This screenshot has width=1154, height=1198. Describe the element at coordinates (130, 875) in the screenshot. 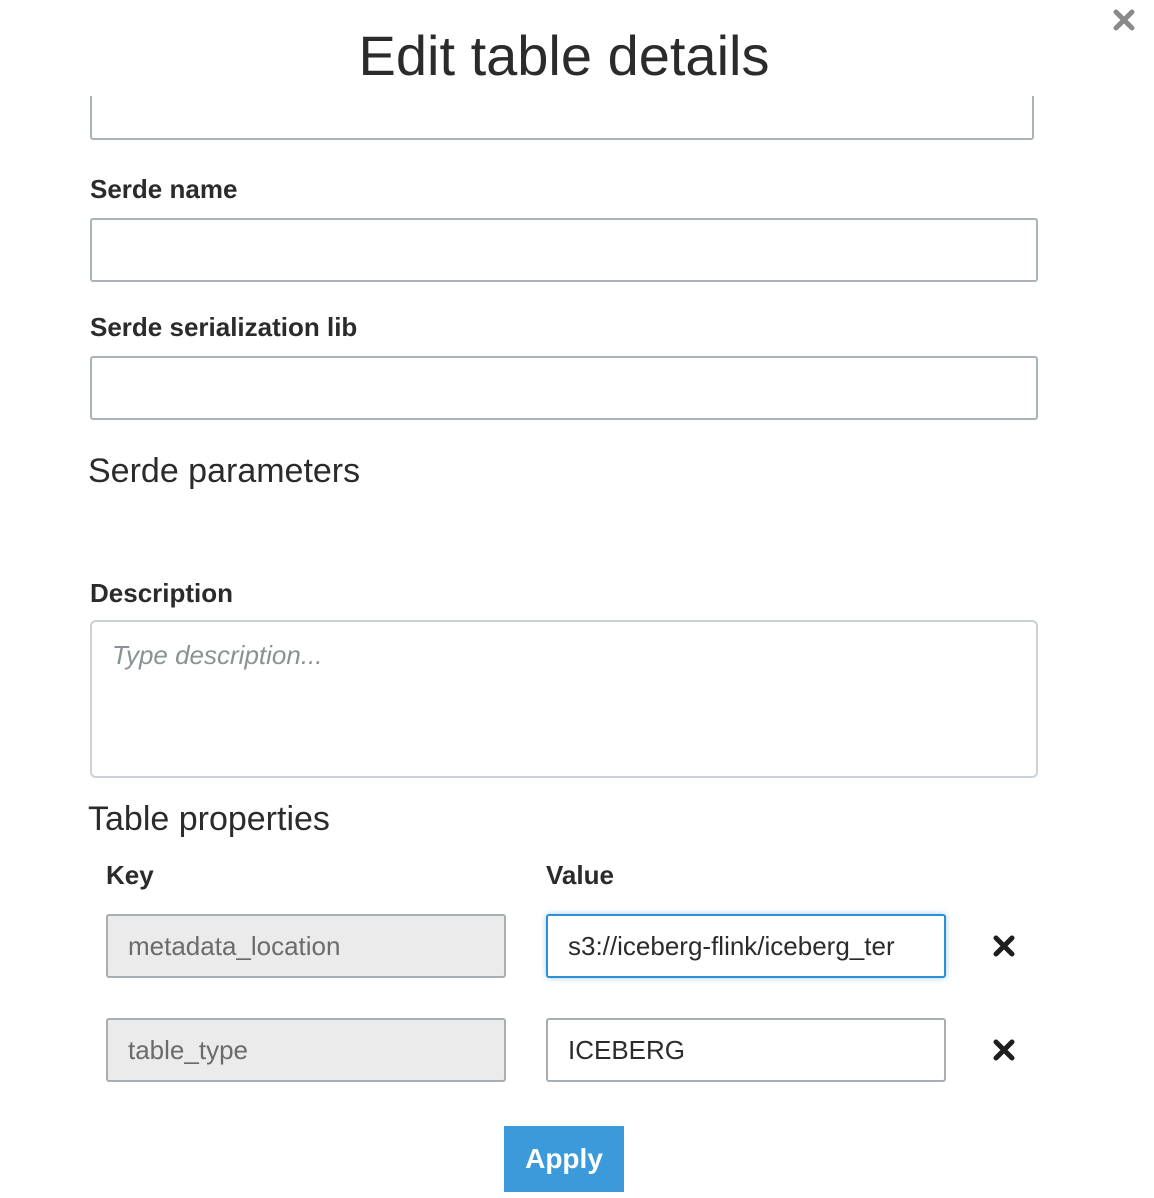

I see `key-column-header: Key` at that location.